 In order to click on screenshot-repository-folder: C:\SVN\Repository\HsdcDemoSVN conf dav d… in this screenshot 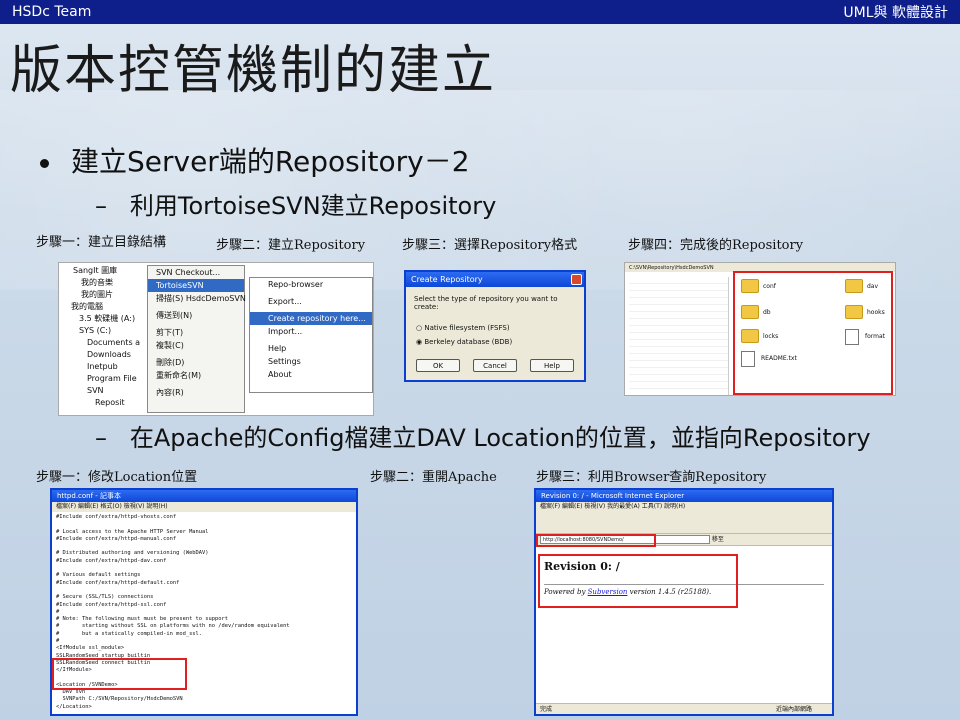, I will do `click(760, 329)`.